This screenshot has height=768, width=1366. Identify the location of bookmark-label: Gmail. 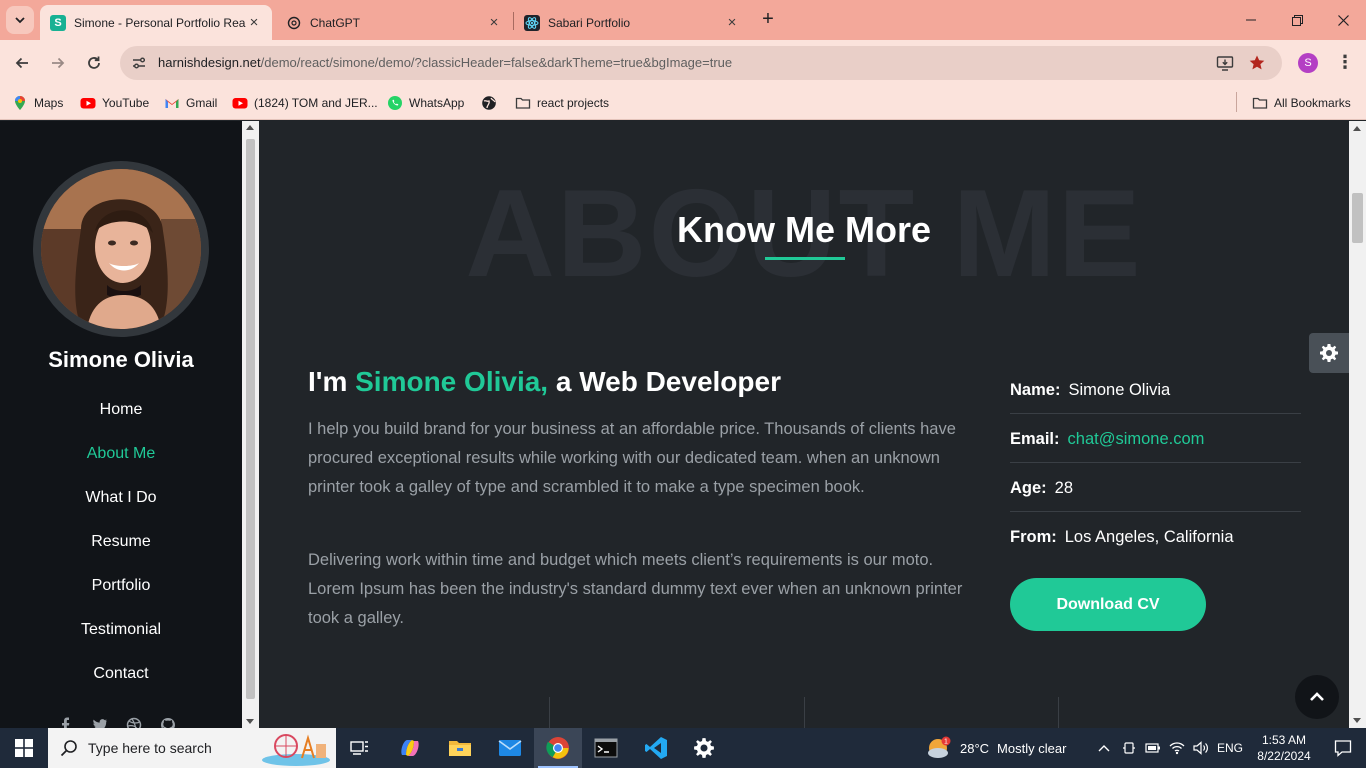
(202, 103).